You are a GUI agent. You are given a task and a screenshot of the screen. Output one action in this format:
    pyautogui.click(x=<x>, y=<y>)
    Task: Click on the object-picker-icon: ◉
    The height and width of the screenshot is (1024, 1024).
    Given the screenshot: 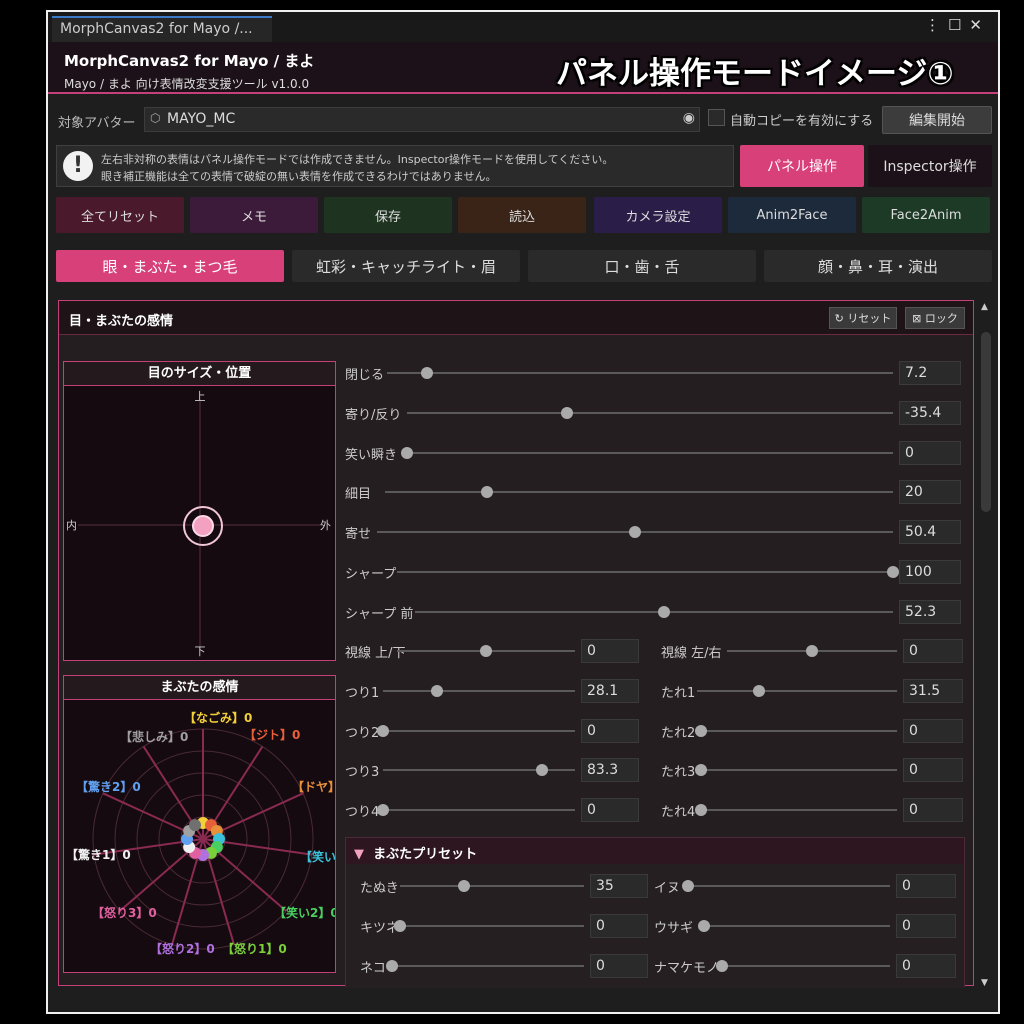 What is the action you would take?
    pyautogui.click(x=689, y=118)
    